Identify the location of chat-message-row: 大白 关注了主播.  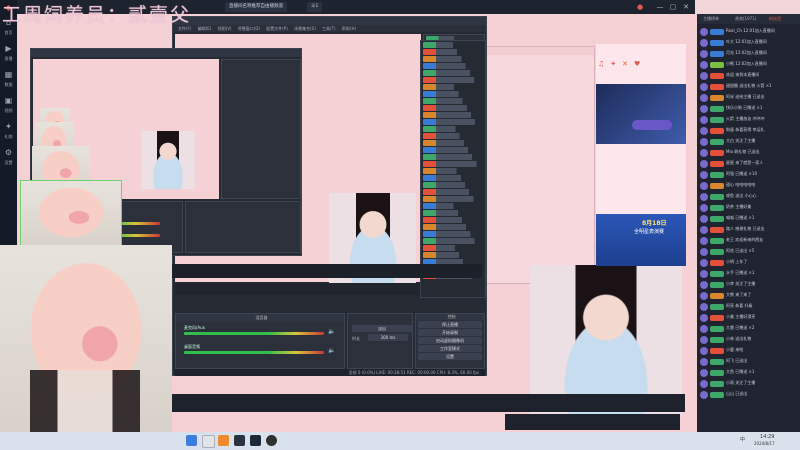
(748, 142).